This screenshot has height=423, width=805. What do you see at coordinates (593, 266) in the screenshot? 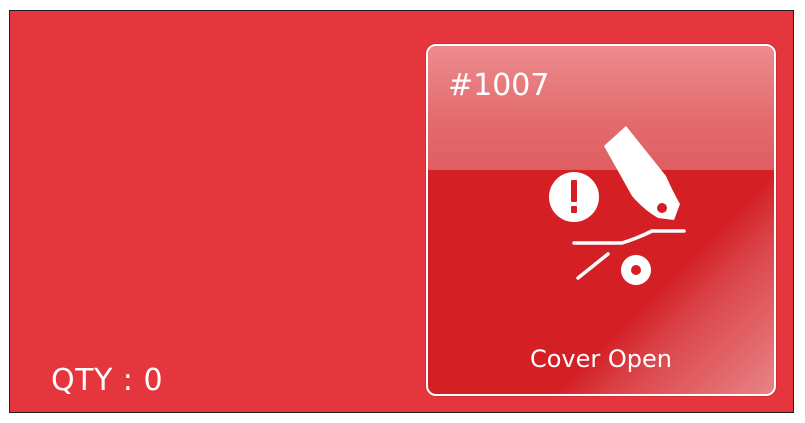
I see `paper-feed-line` at bounding box center [593, 266].